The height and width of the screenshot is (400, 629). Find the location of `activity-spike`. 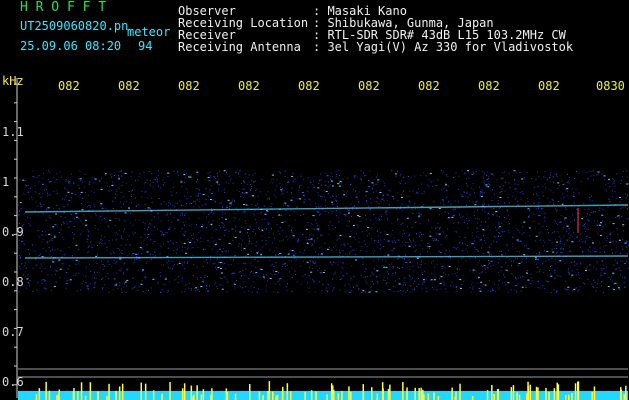

activity-spike is located at coordinates (116, 395).